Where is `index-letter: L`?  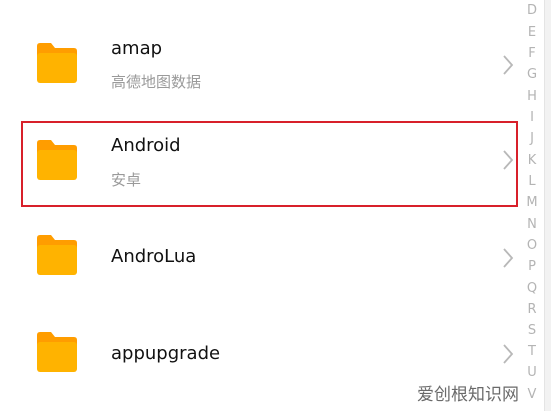
index-letter: L is located at coordinates (532, 182).